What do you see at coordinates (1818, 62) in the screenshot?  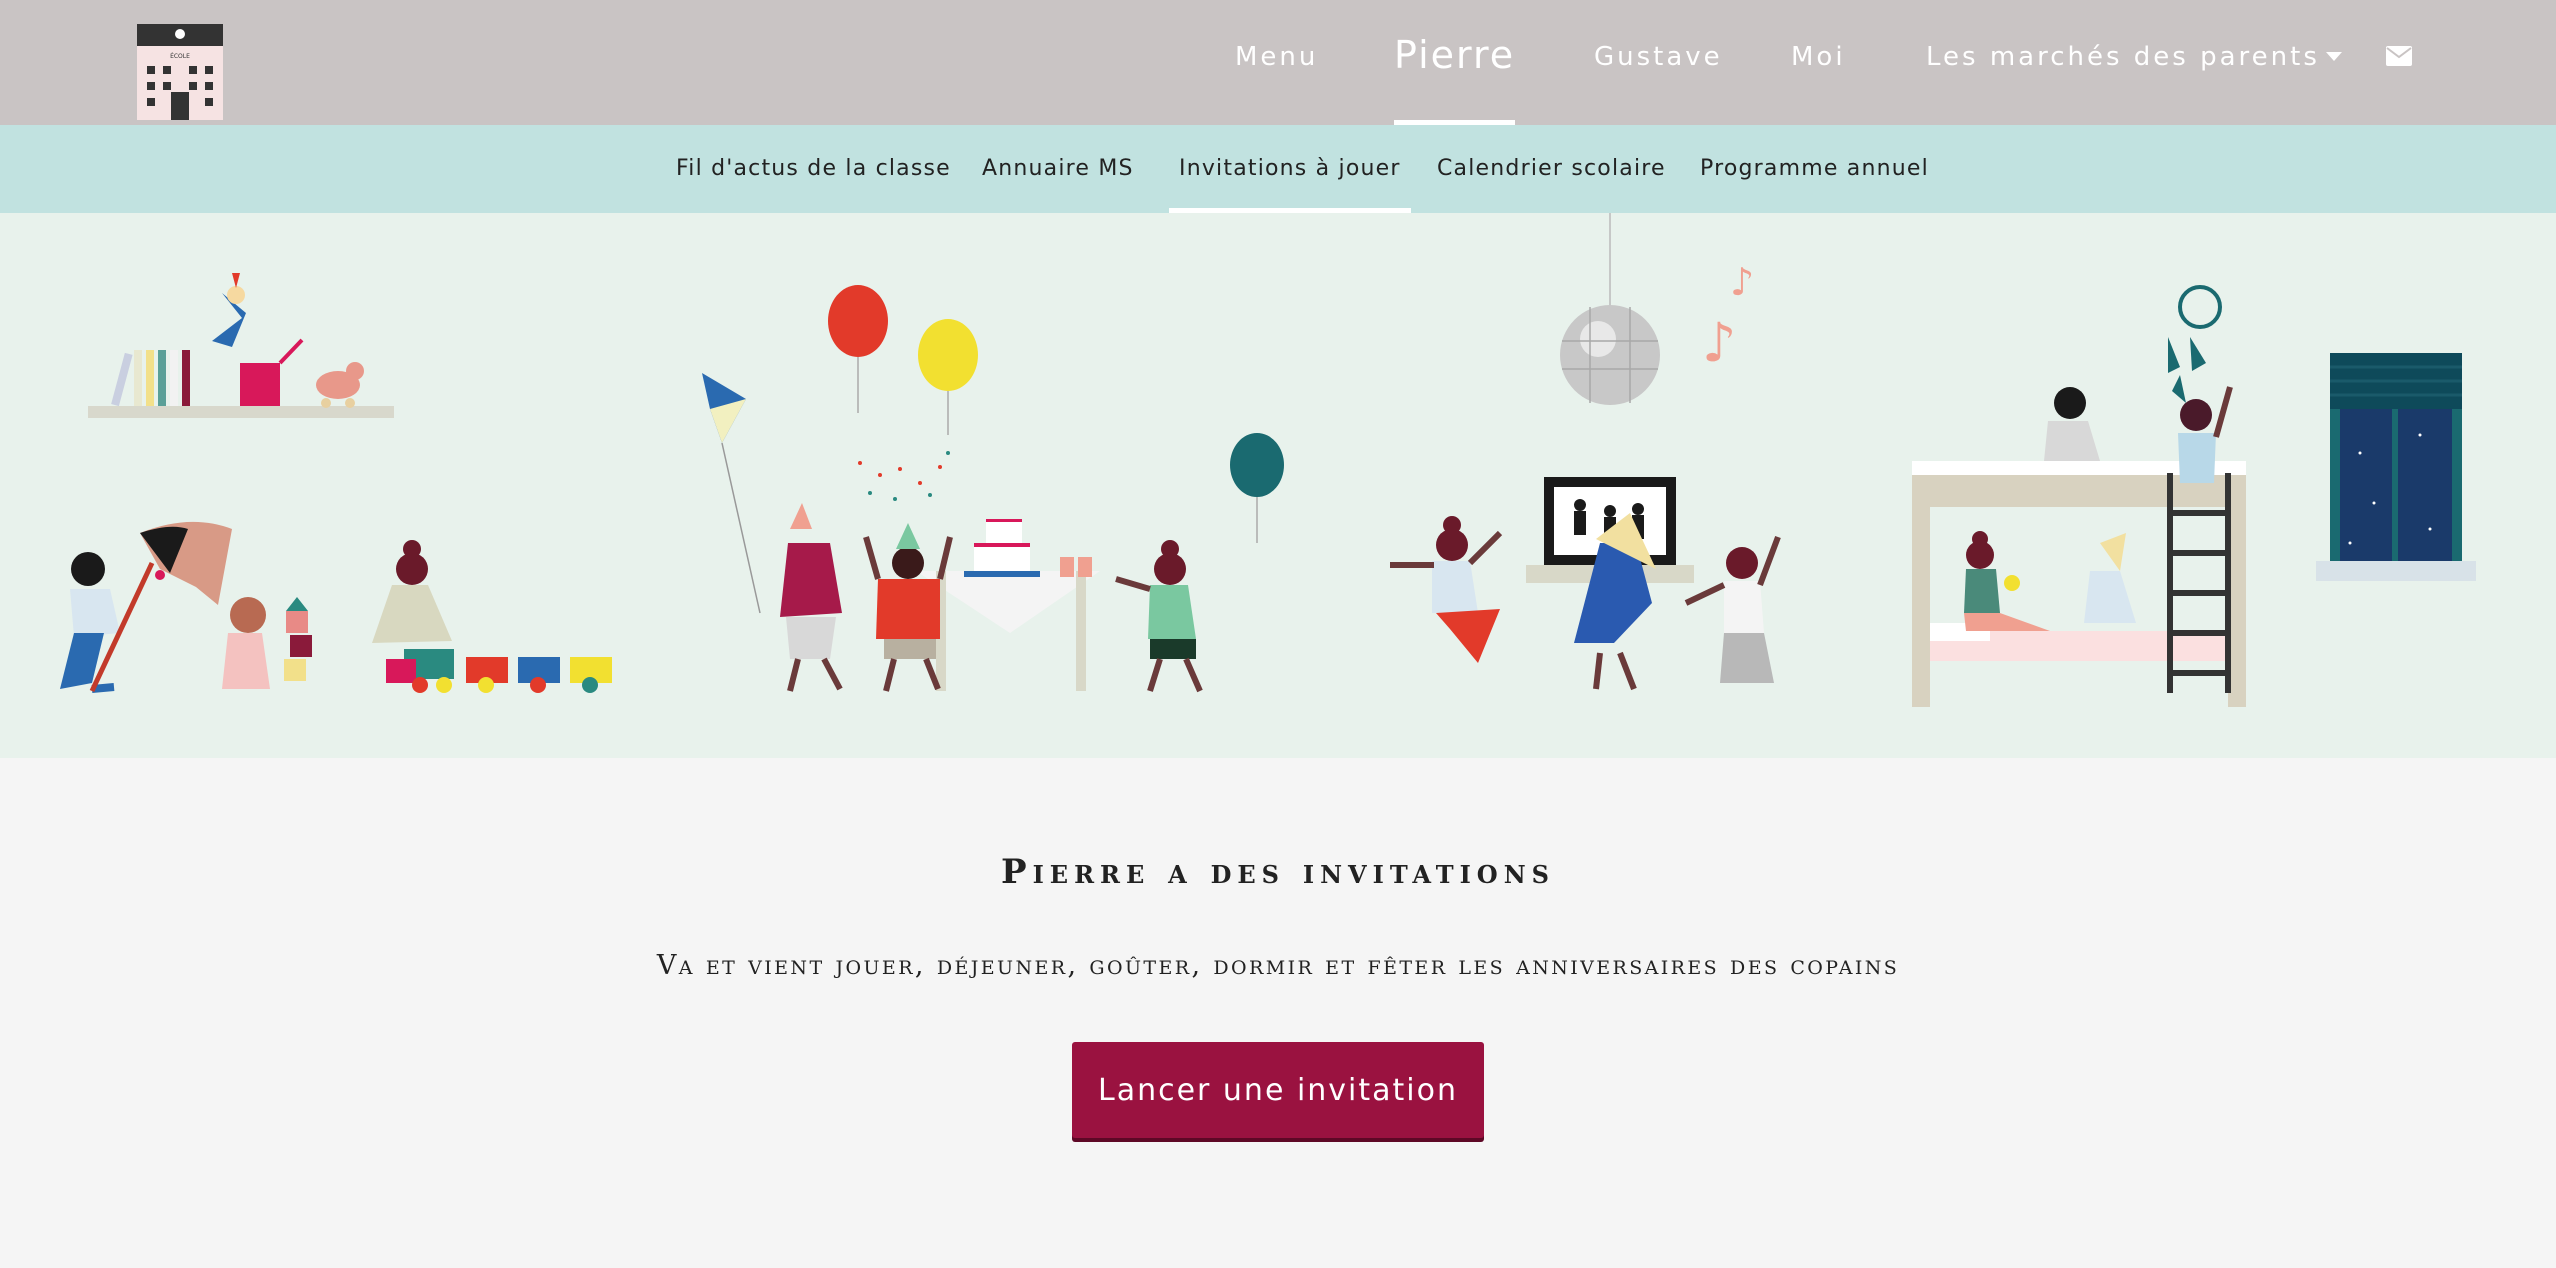 I see `nav-moi: Moi` at bounding box center [1818, 62].